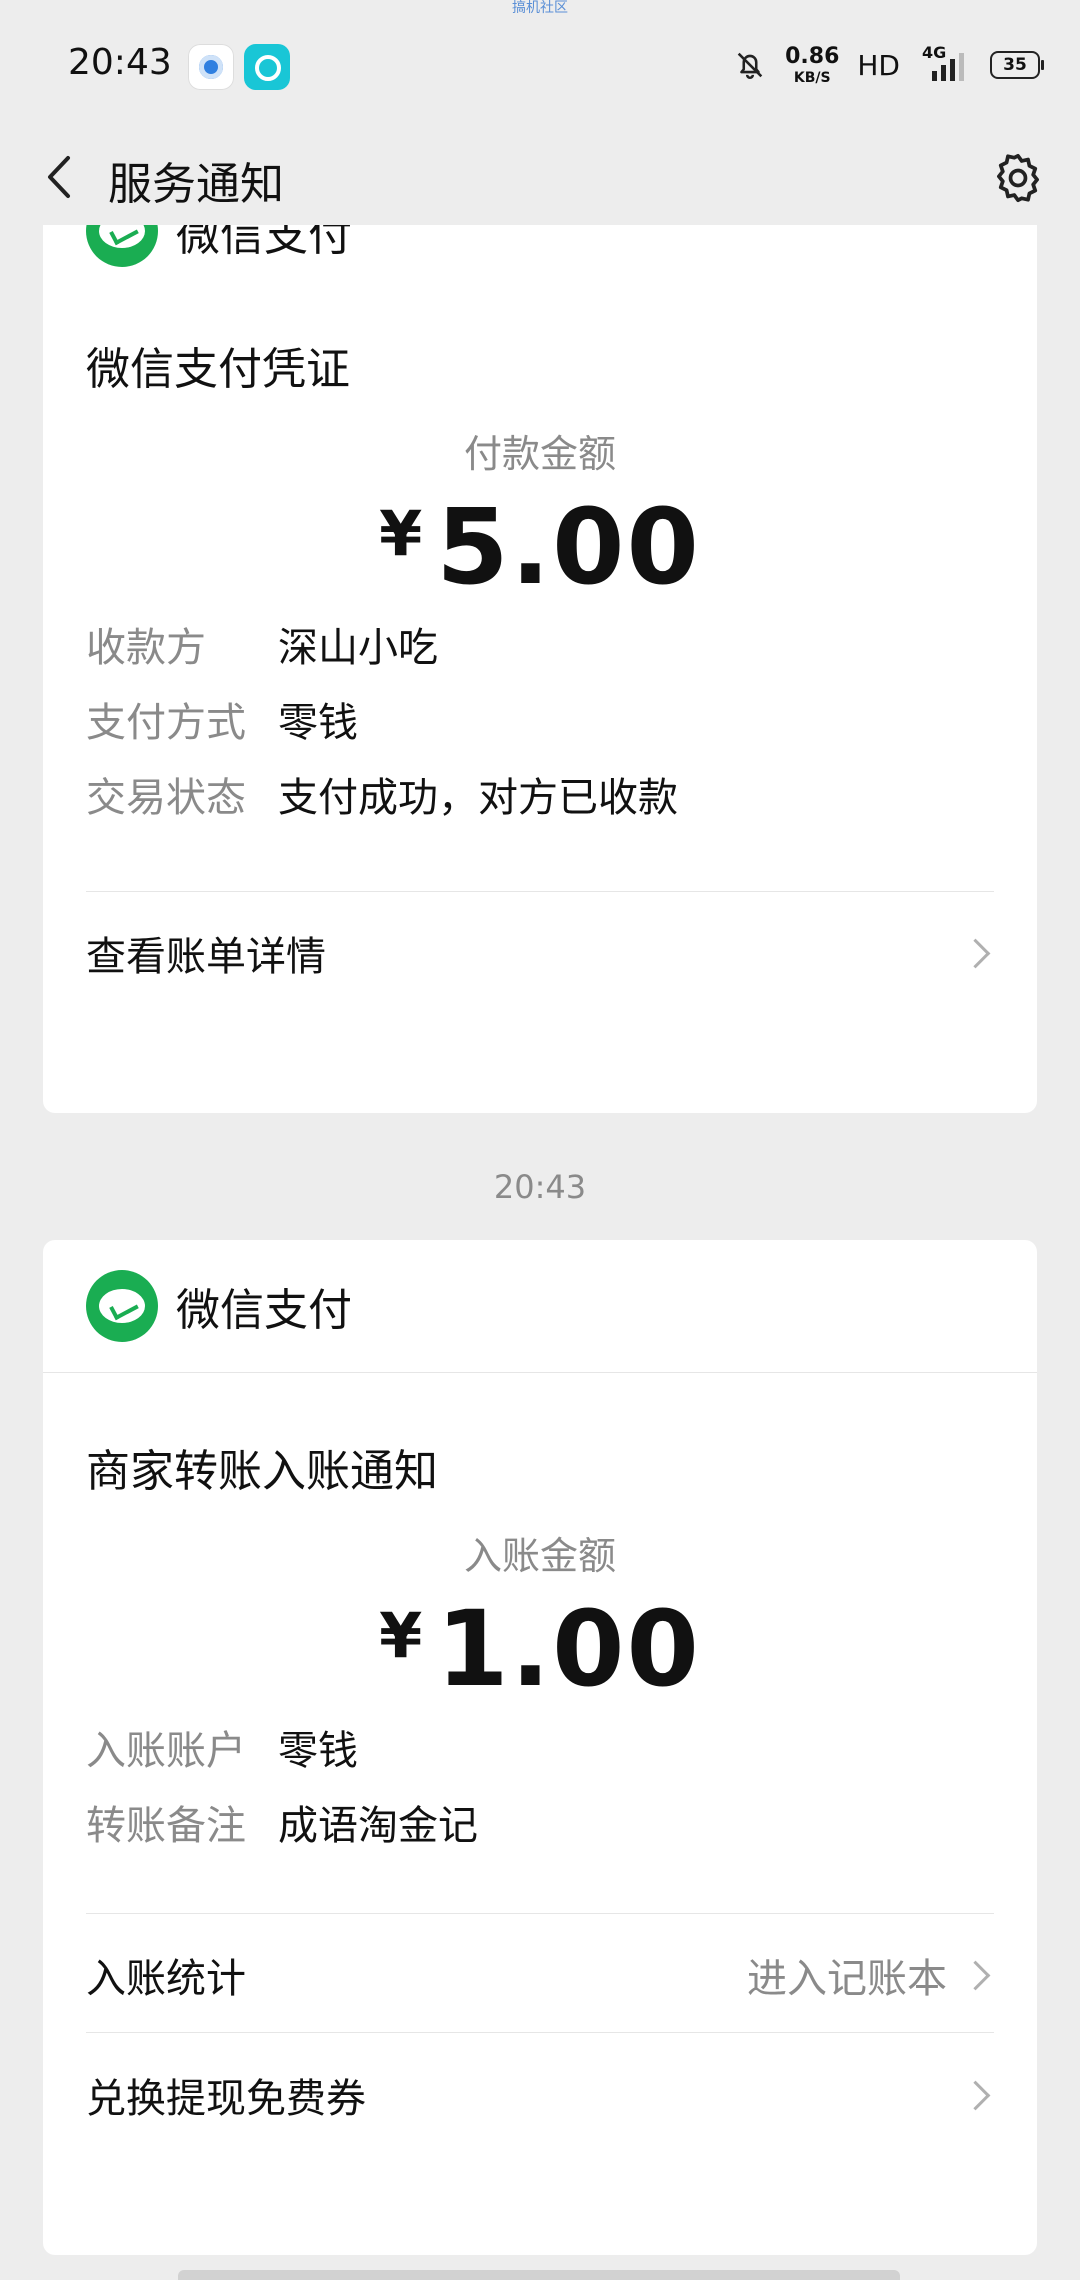 The height and width of the screenshot is (2280, 1080). I want to click on field-remark: 转账备注 成语淘金记, so click(282, 1822).